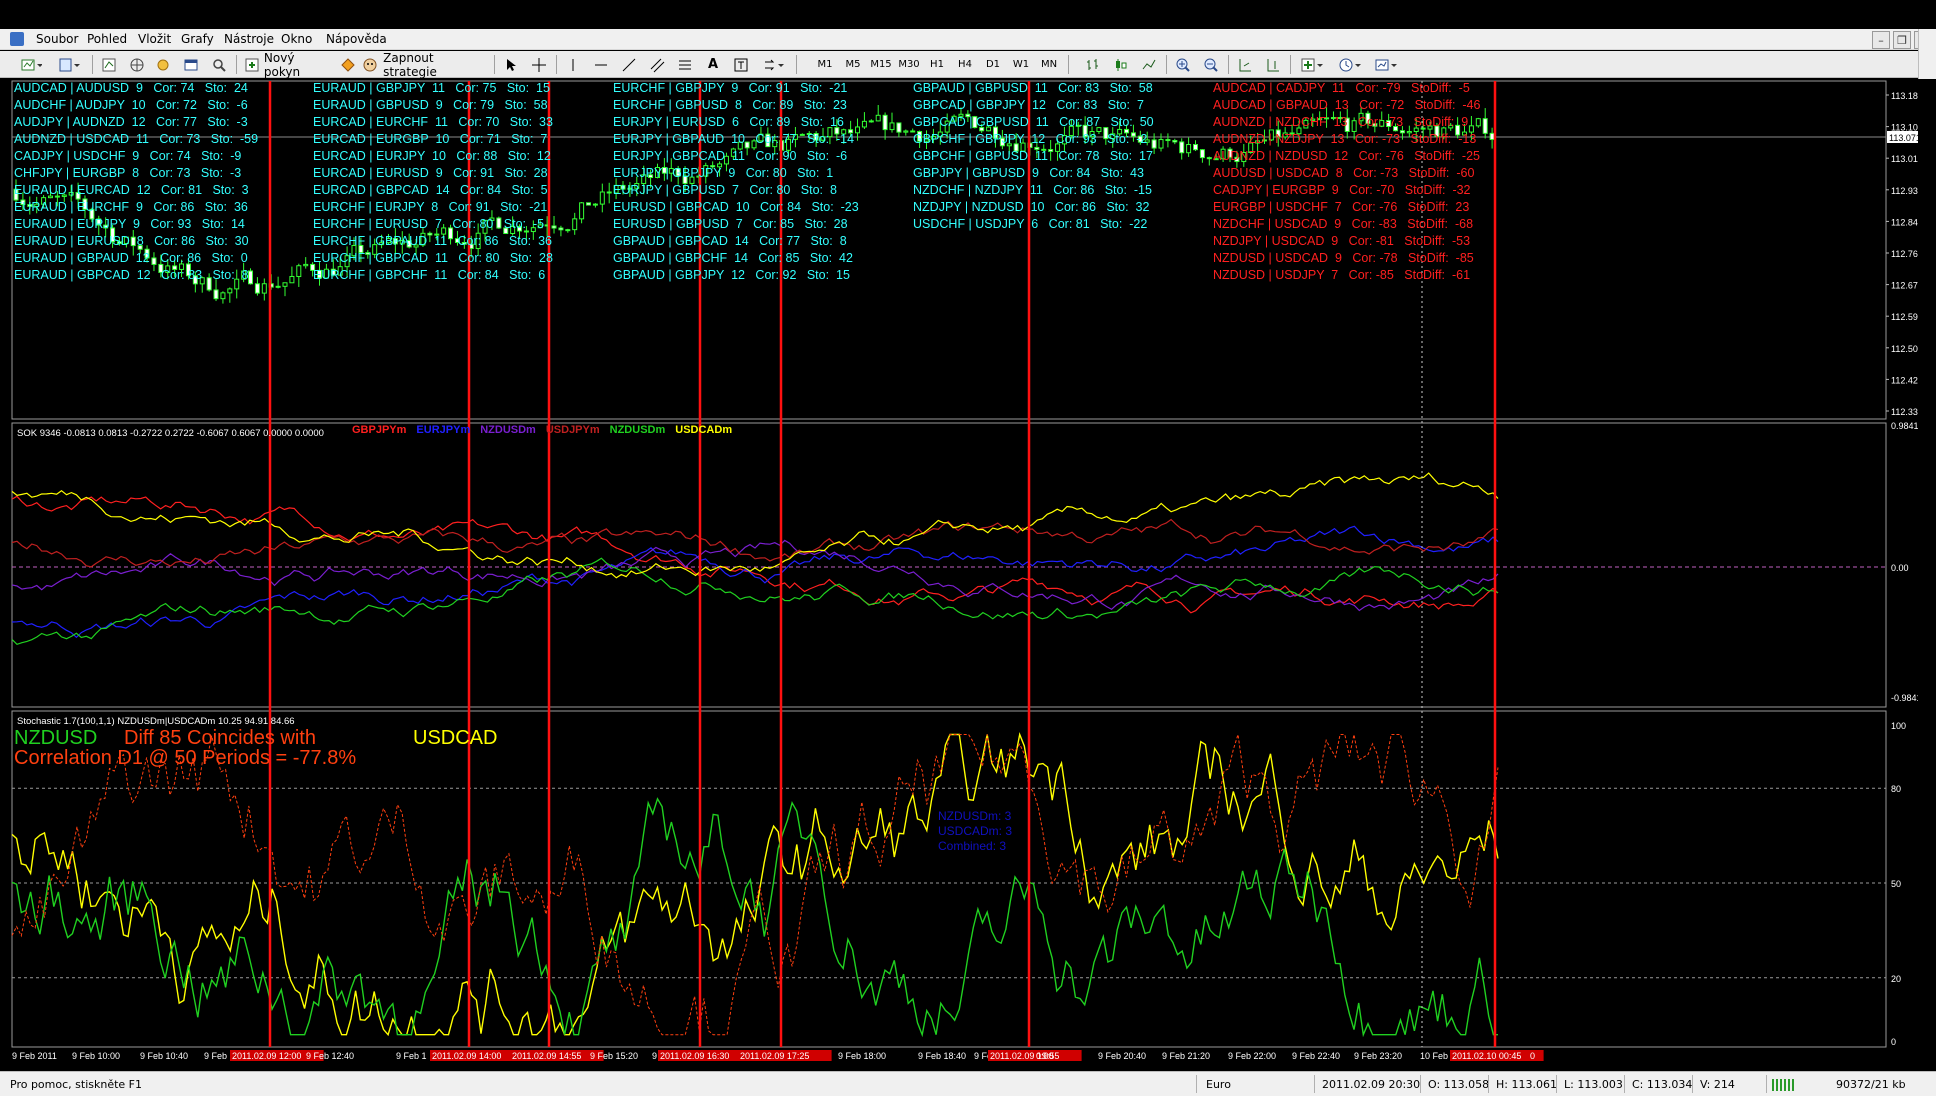  Describe the element at coordinates (1662, 1084) in the screenshot. I see `status-close: C: 113.034` at that location.